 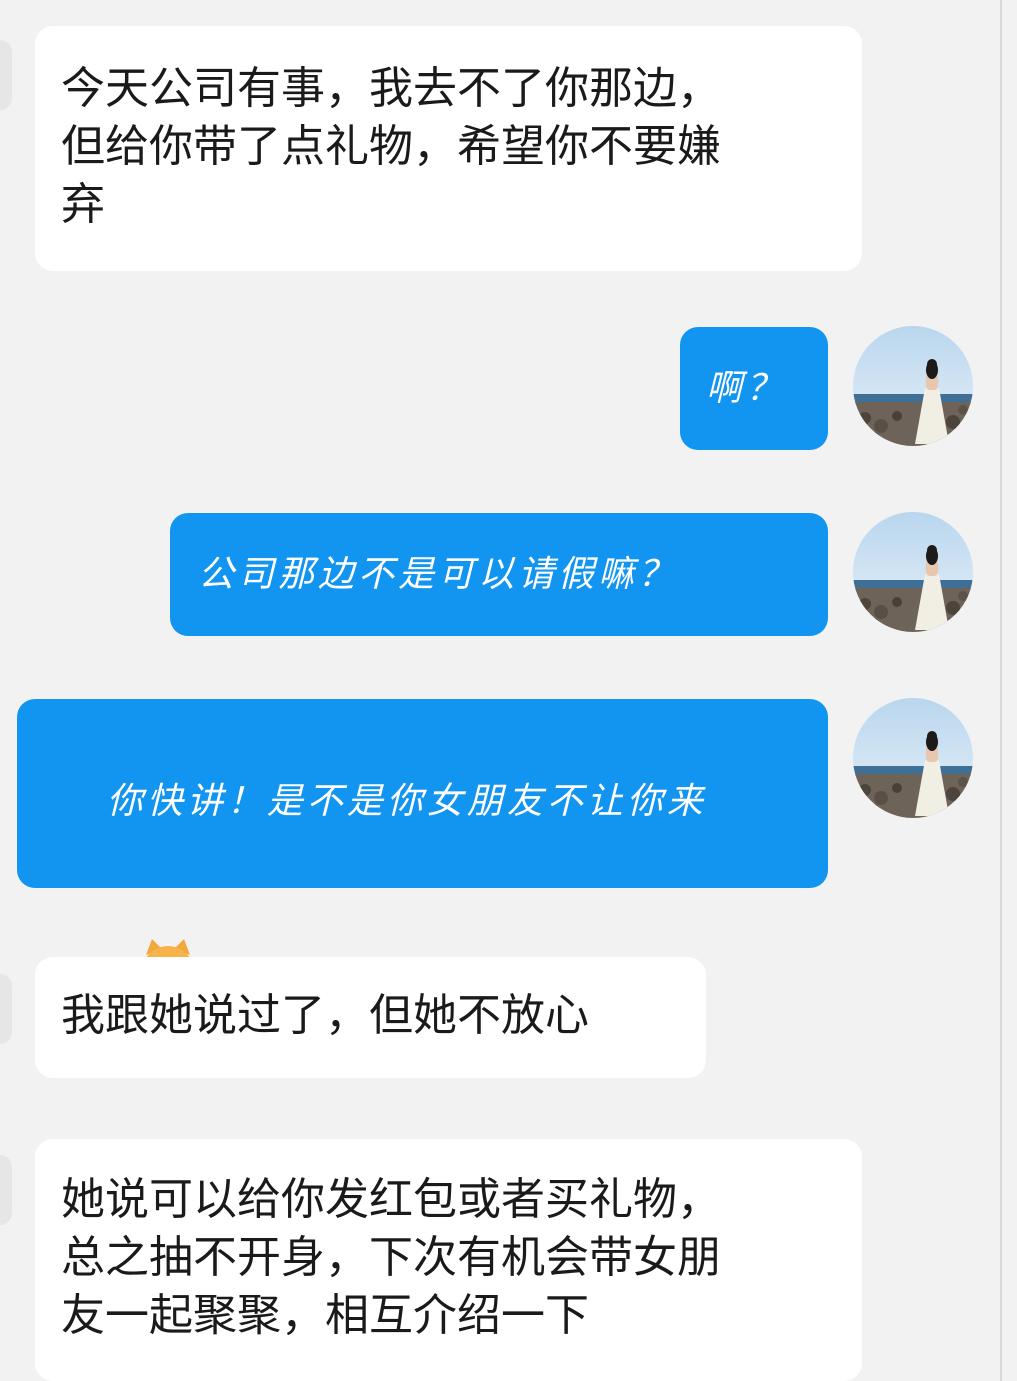 What do you see at coordinates (406, 801) in the screenshot?
I see `message-text: 你快讲！是不是你女朋友不让你来` at bounding box center [406, 801].